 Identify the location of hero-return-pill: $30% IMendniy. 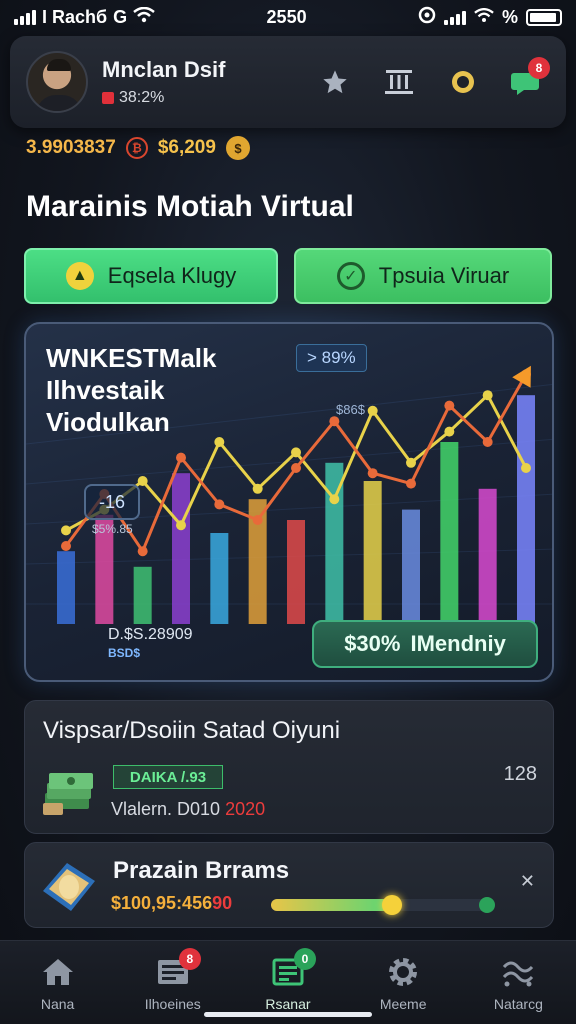
(425, 644).